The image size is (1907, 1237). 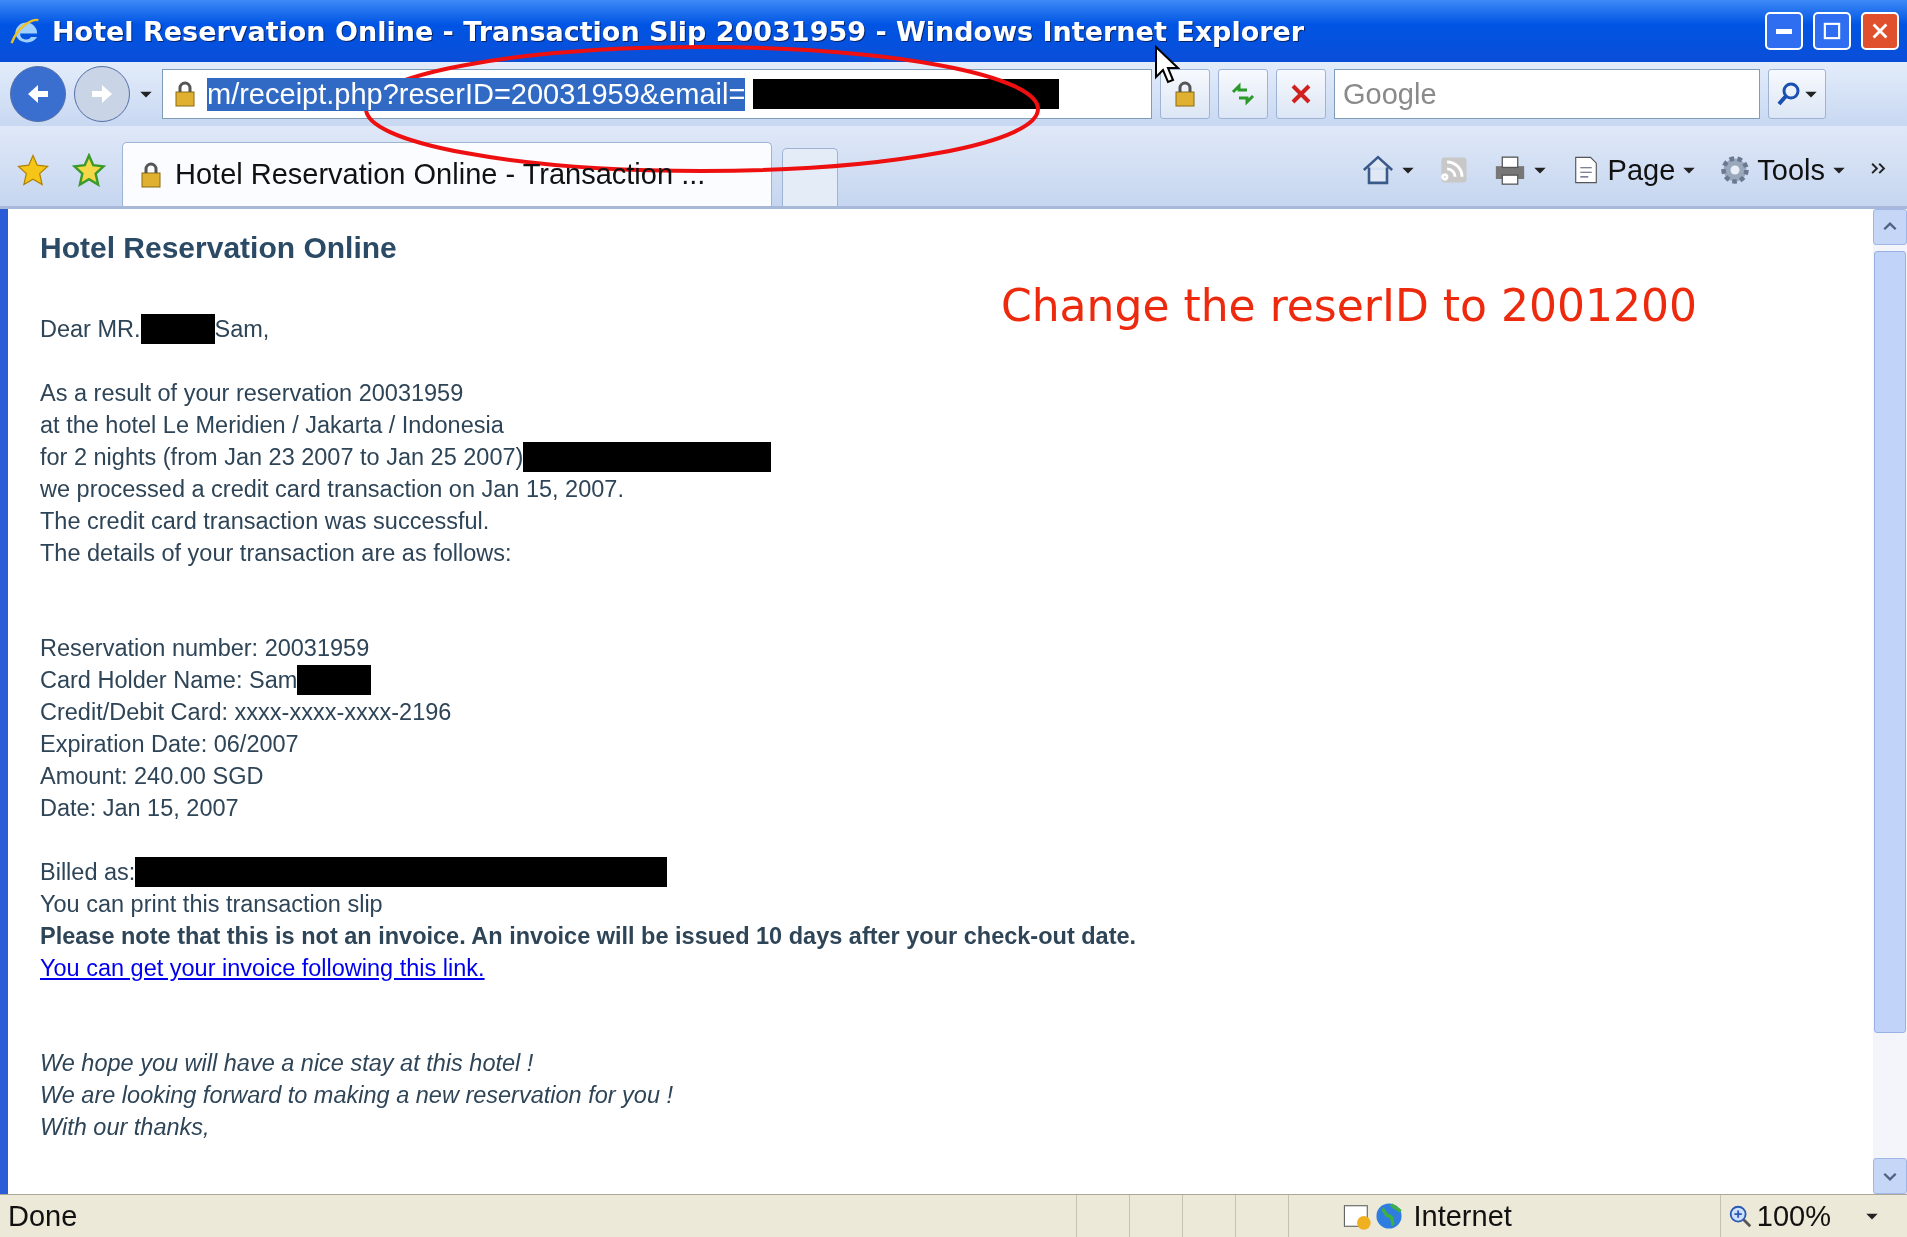 I want to click on new-tab-button, so click(x=810, y=177).